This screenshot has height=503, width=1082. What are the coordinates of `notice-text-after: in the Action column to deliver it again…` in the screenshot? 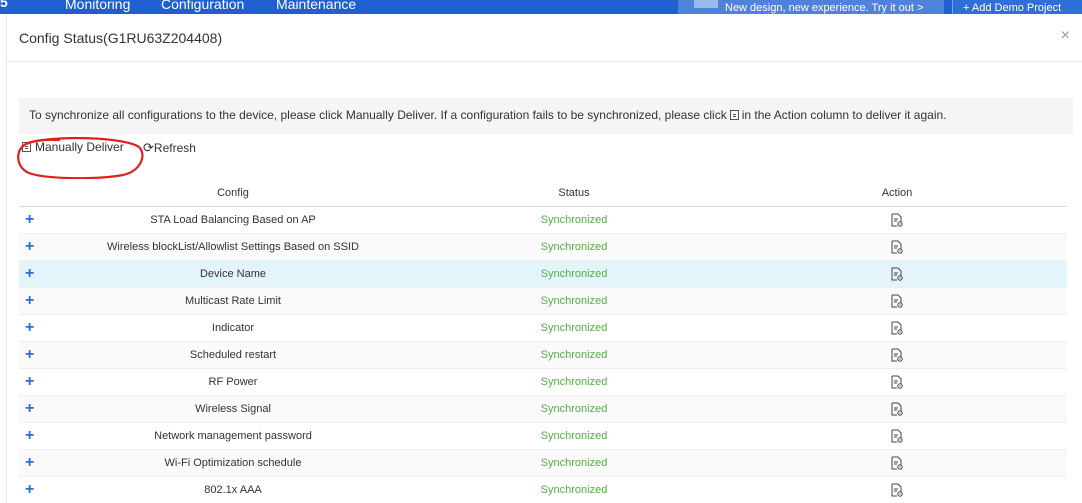 It's located at (844, 115).